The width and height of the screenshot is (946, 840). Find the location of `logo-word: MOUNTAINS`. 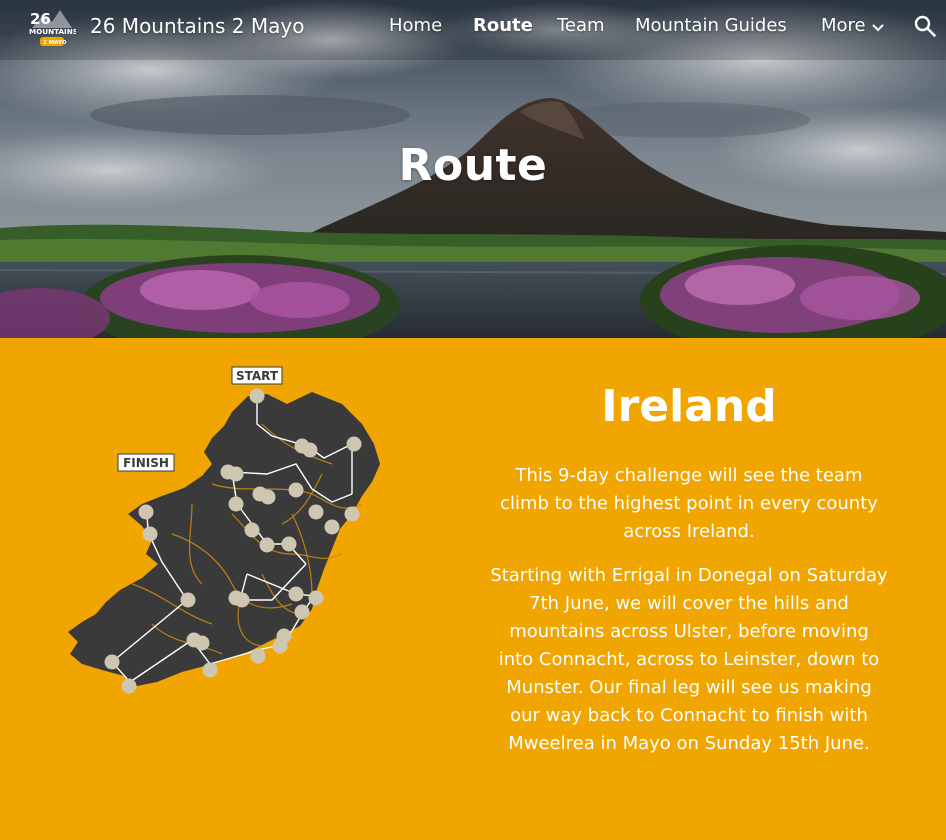

logo-word: MOUNTAINS is located at coordinates (52, 31).